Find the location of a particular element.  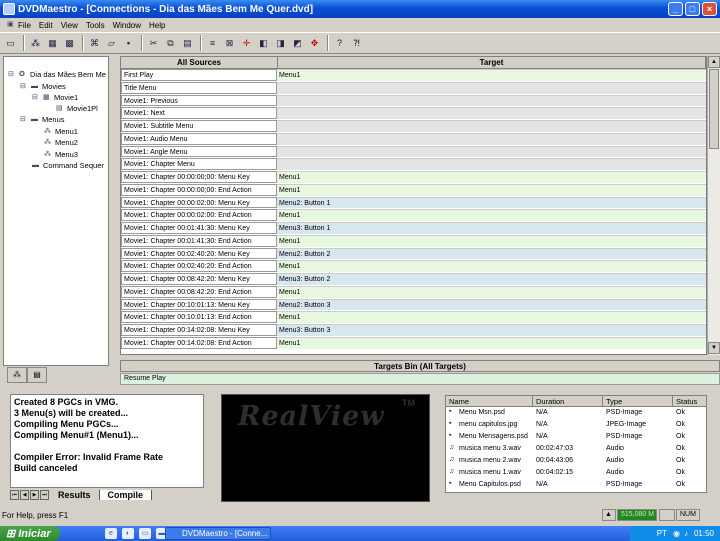

tree-menus: ⊟ ▬ Menus is located at coordinates (42, 119).